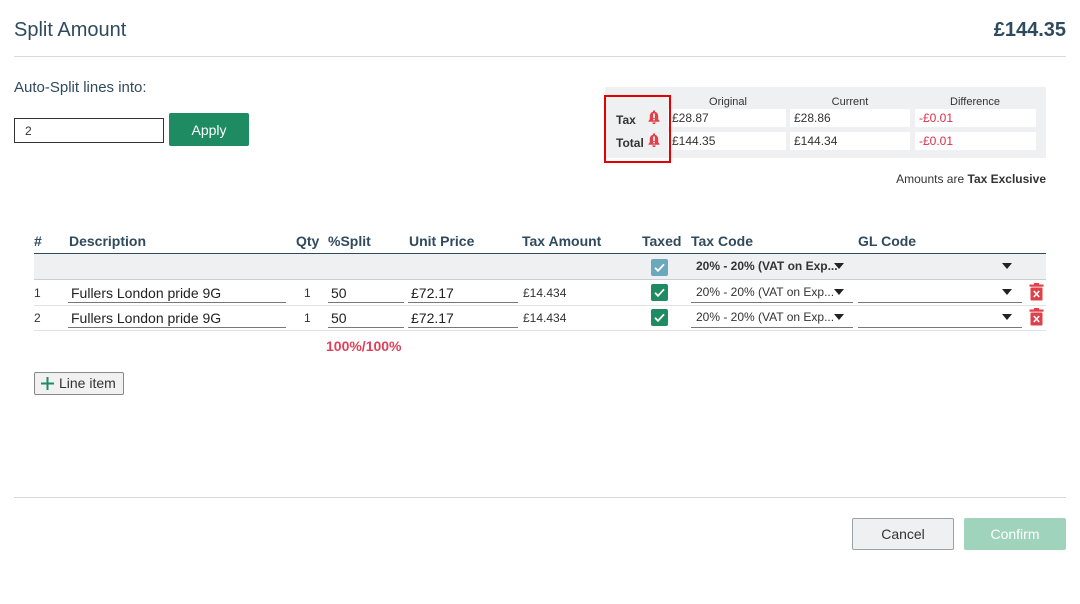 This screenshot has height=604, width=1080. Describe the element at coordinates (540, 266) in the screenshot. I see `bulk-edit-row` at that location.